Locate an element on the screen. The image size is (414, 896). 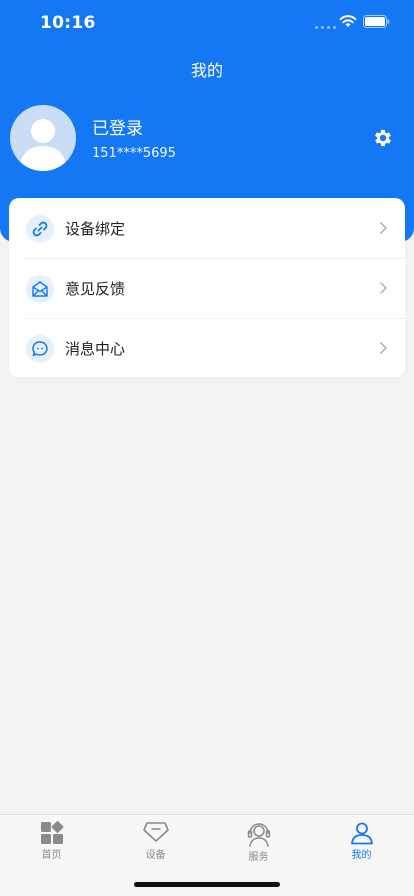
profile-name: 已登录 is located at coordinates (117, 129).